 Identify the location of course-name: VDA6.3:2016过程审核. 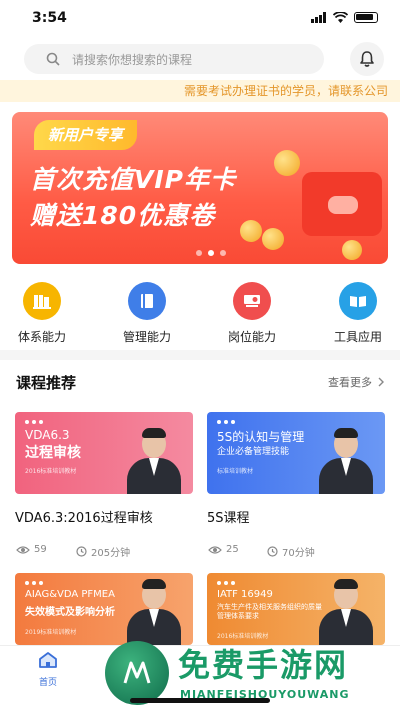
(84, 516).